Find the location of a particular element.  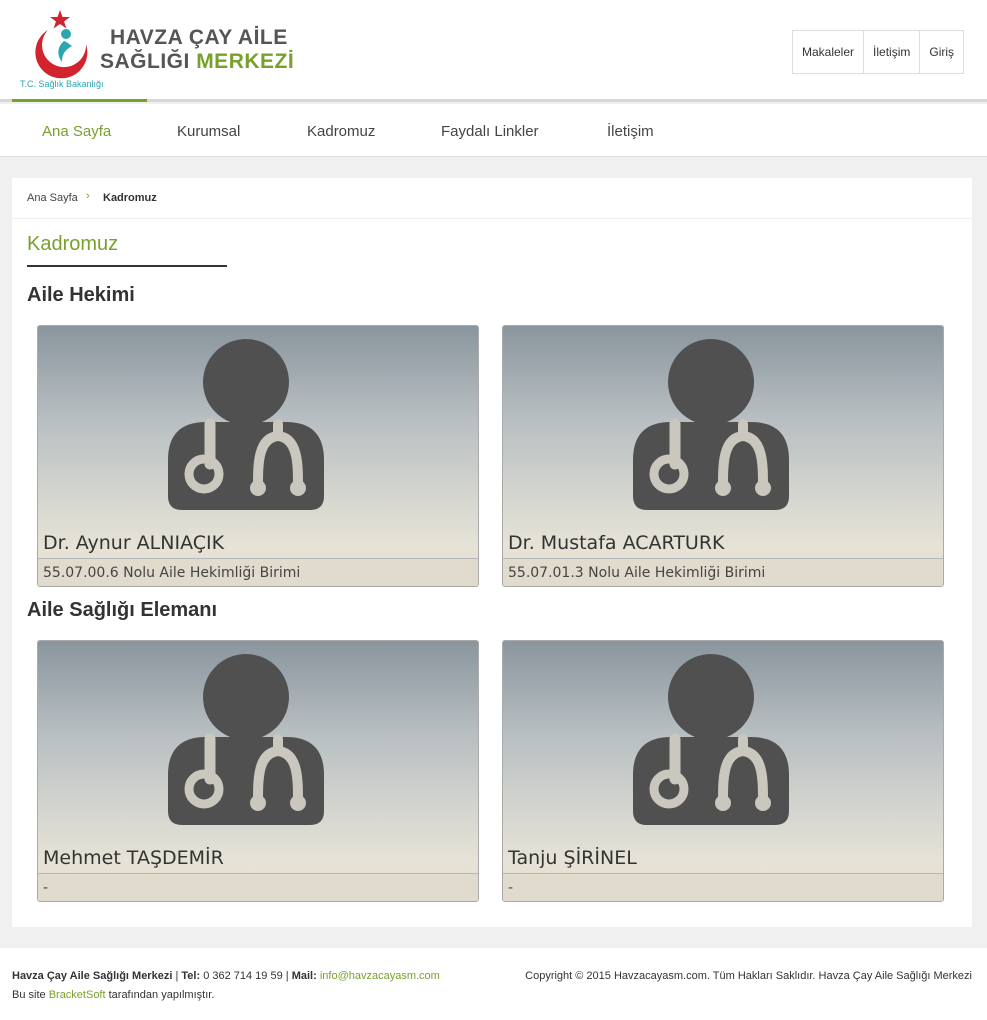

top-link-articles: Makaleler is located at coordinates (828, 52).